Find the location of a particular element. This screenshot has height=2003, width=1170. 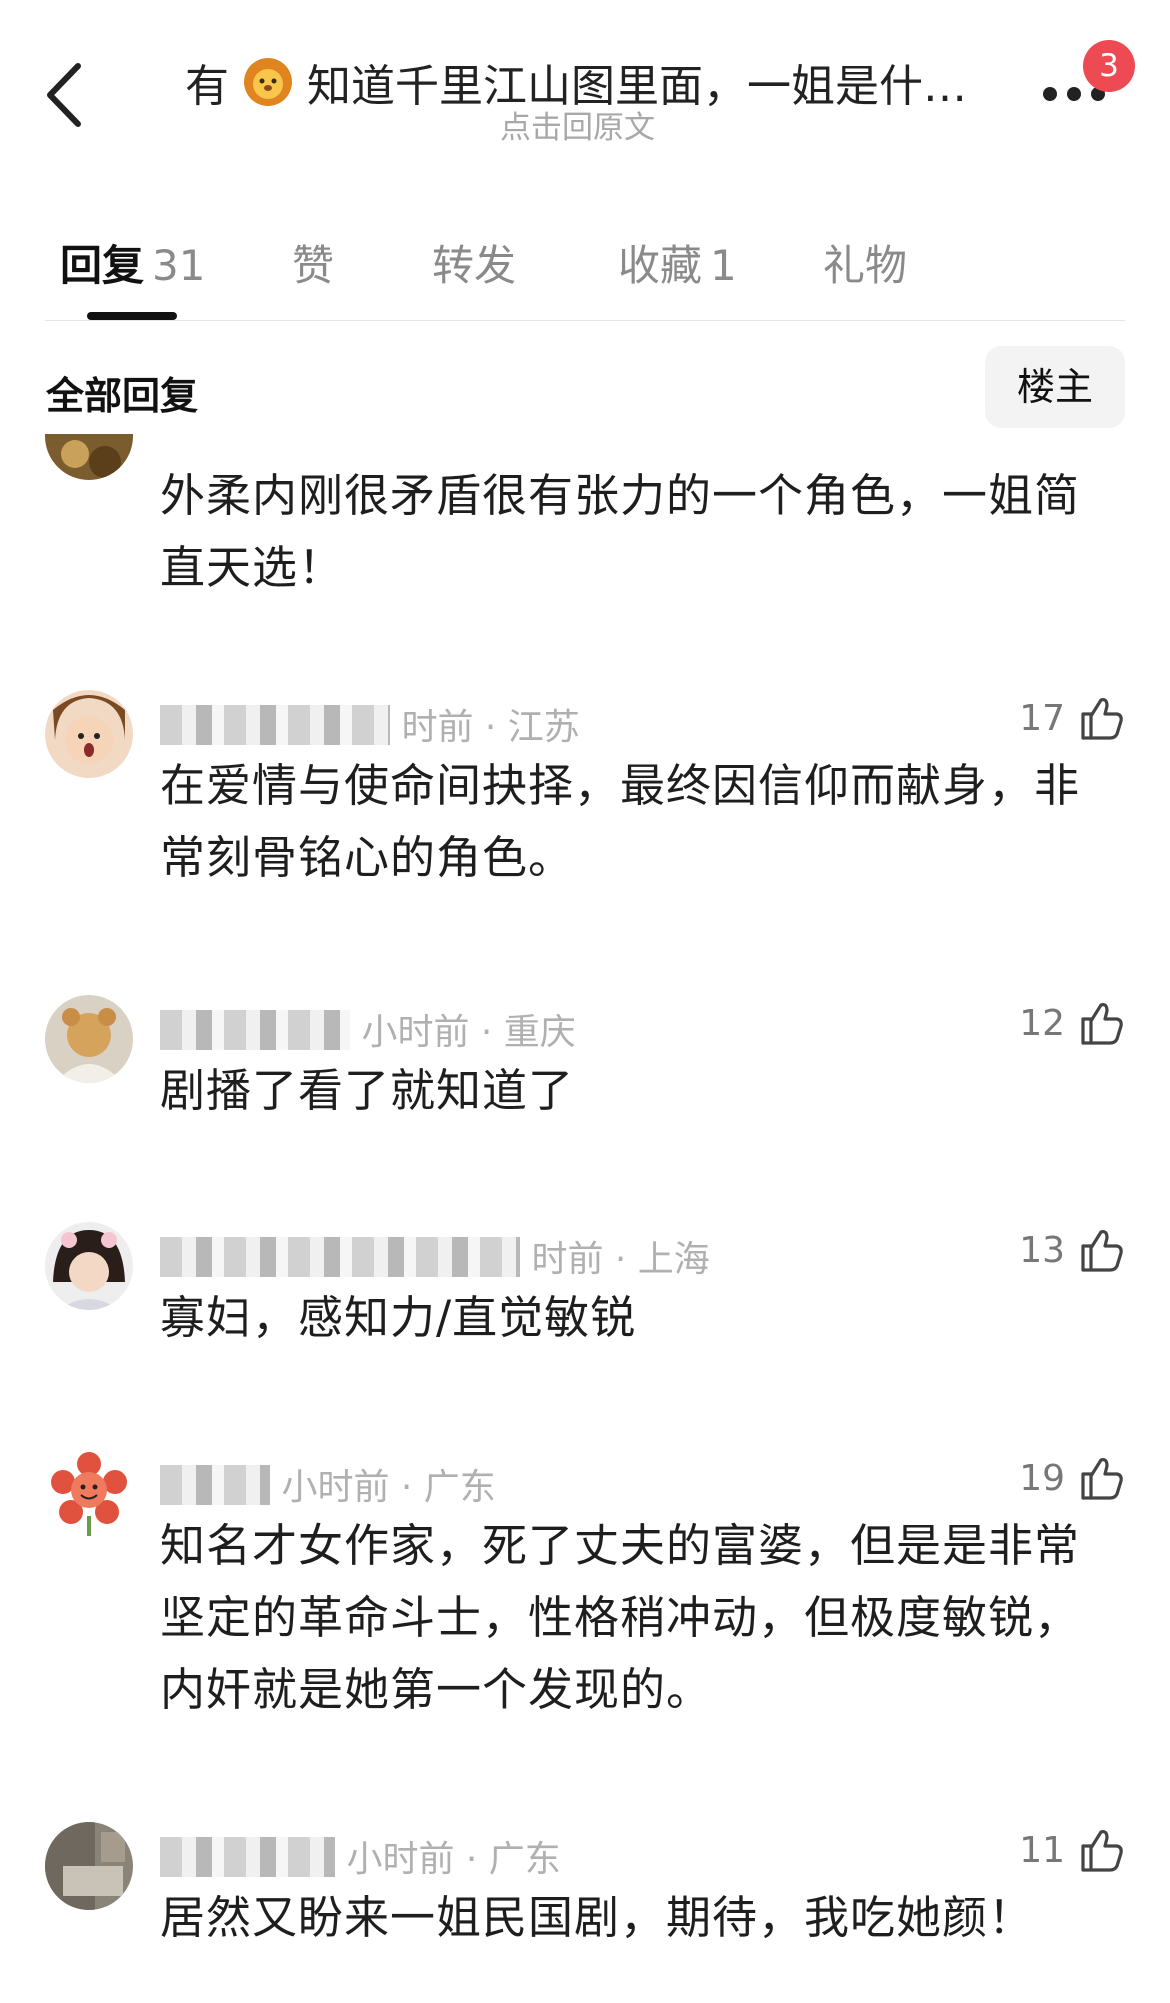

comment-meta: 小时前 · 重庆 is located at coordinates (368, 1029).